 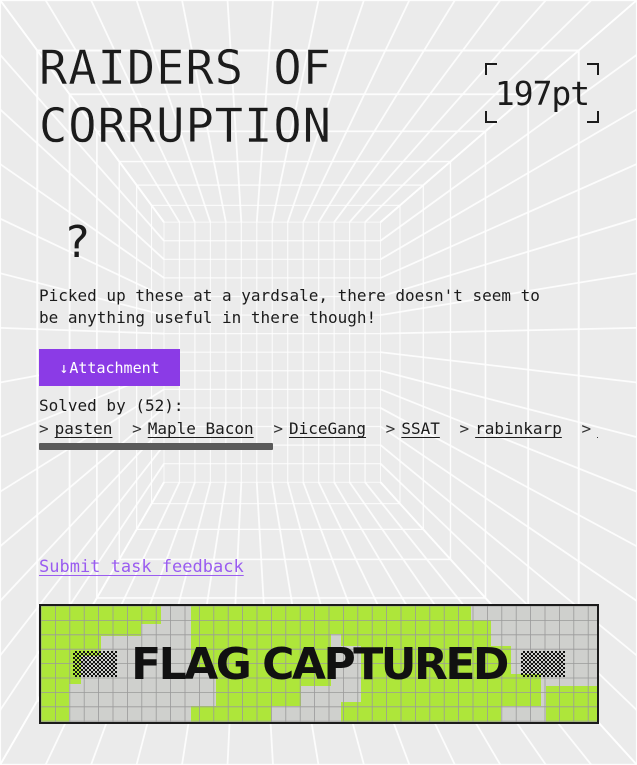 I want to click on task-title-line-1: RAIDERS OF, so click(x=185, y=68).